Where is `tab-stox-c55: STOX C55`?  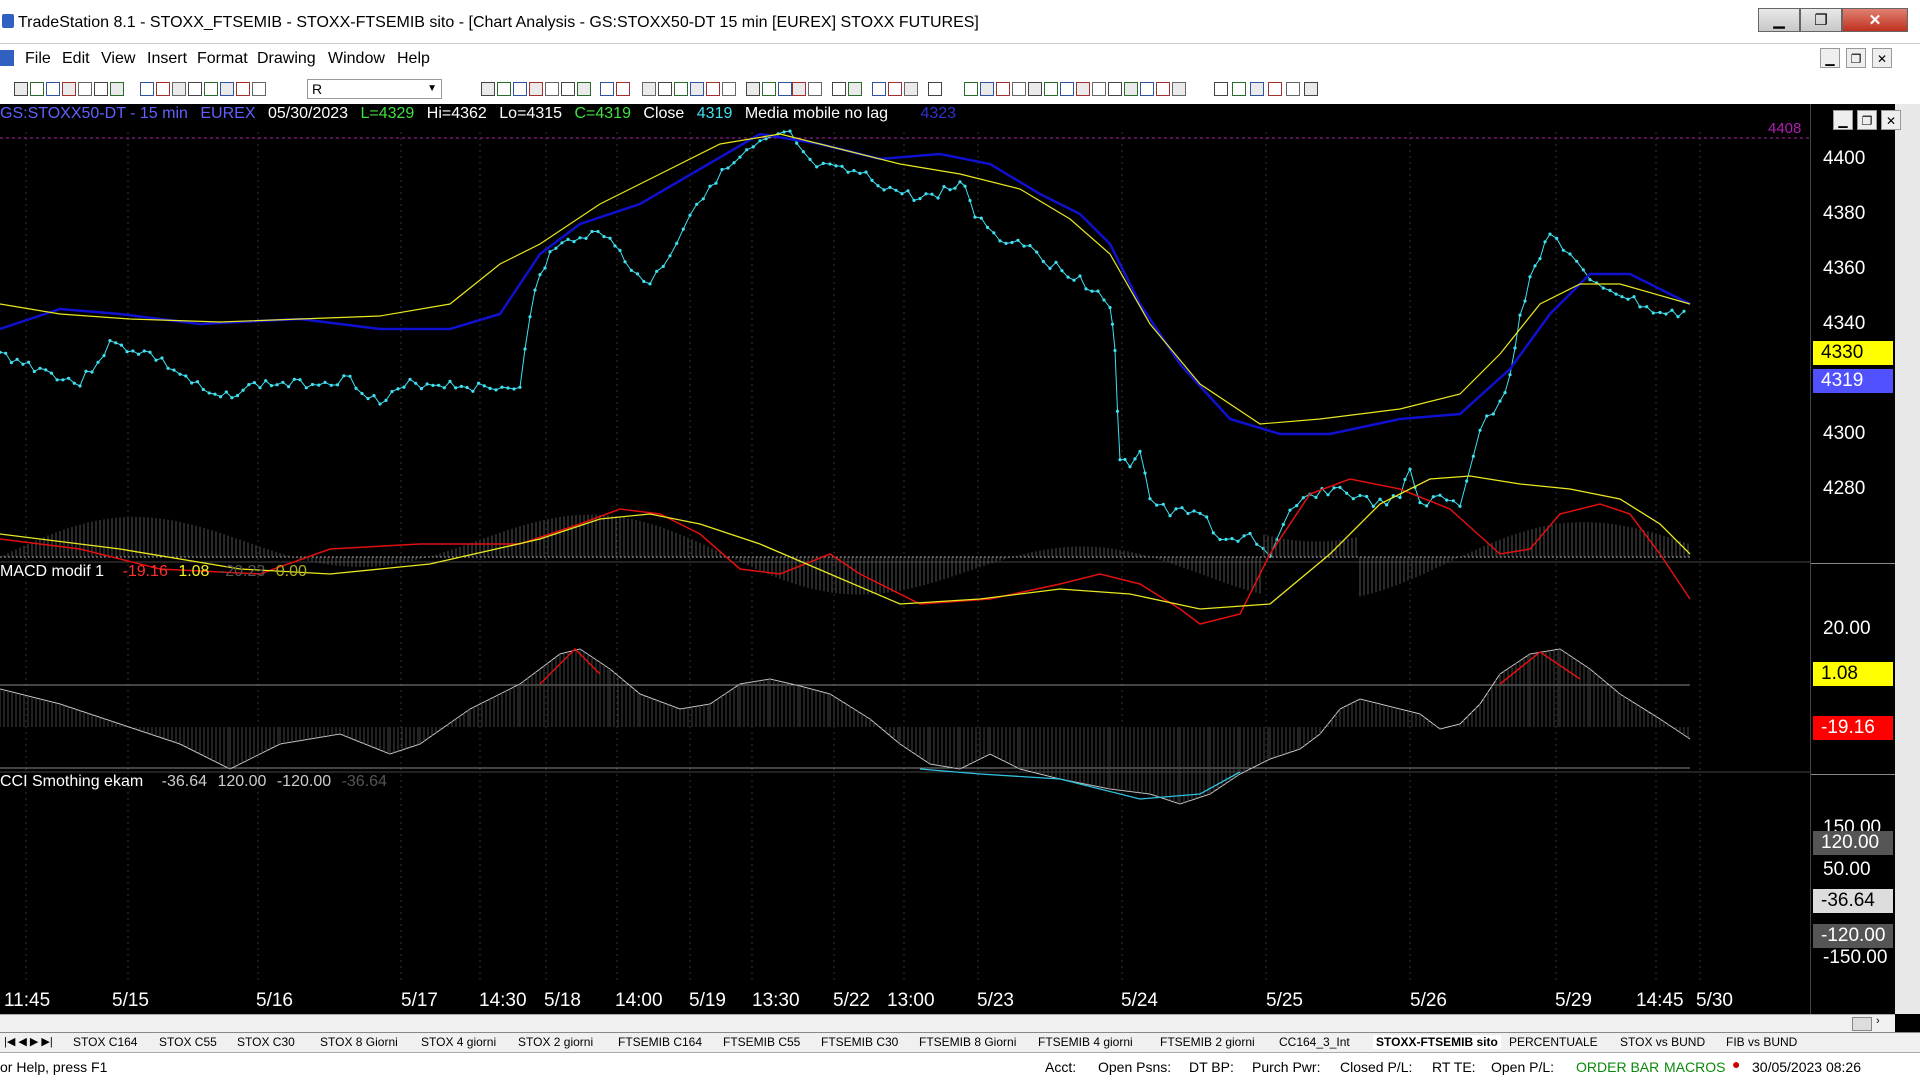
tab-stox-c55: STOX C55 is located at coordinates (188, 1042).